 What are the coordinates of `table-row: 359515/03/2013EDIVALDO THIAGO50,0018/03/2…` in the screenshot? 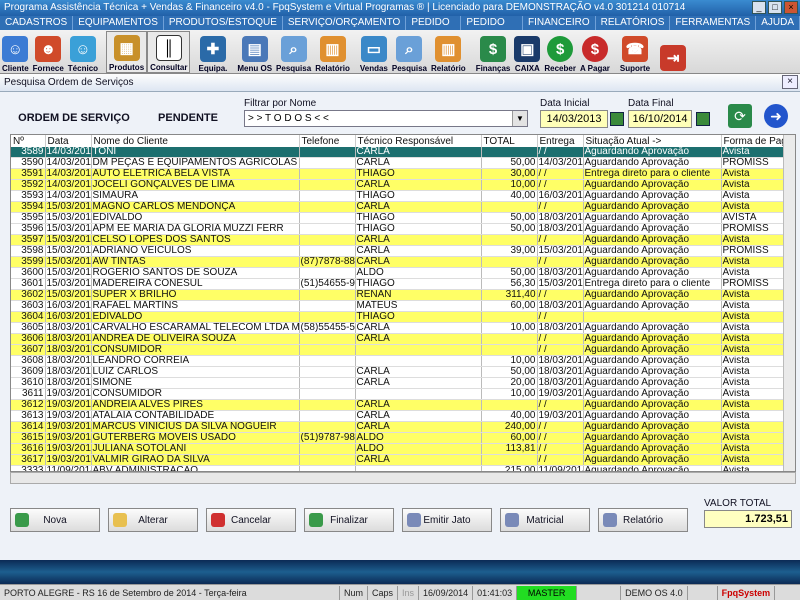 It's located at (403, 218).